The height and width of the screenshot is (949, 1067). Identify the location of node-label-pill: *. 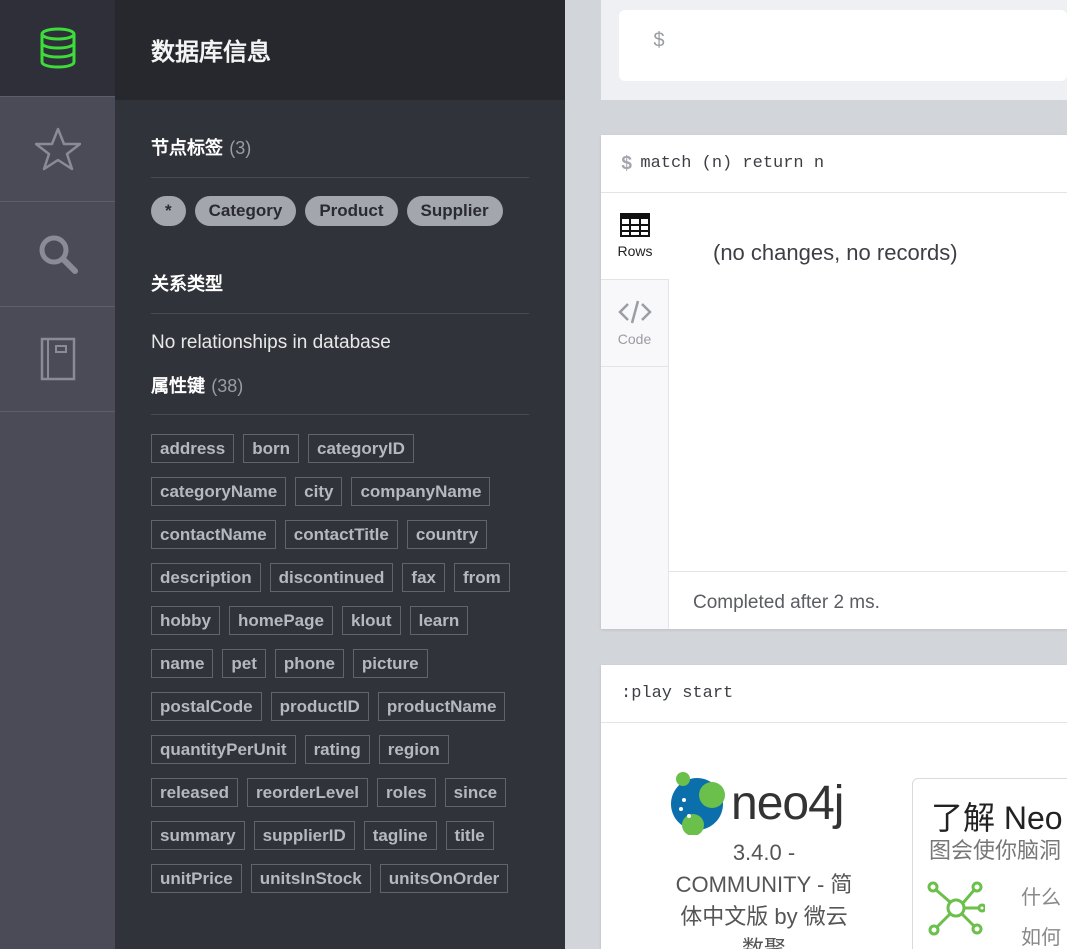
(168, 211).